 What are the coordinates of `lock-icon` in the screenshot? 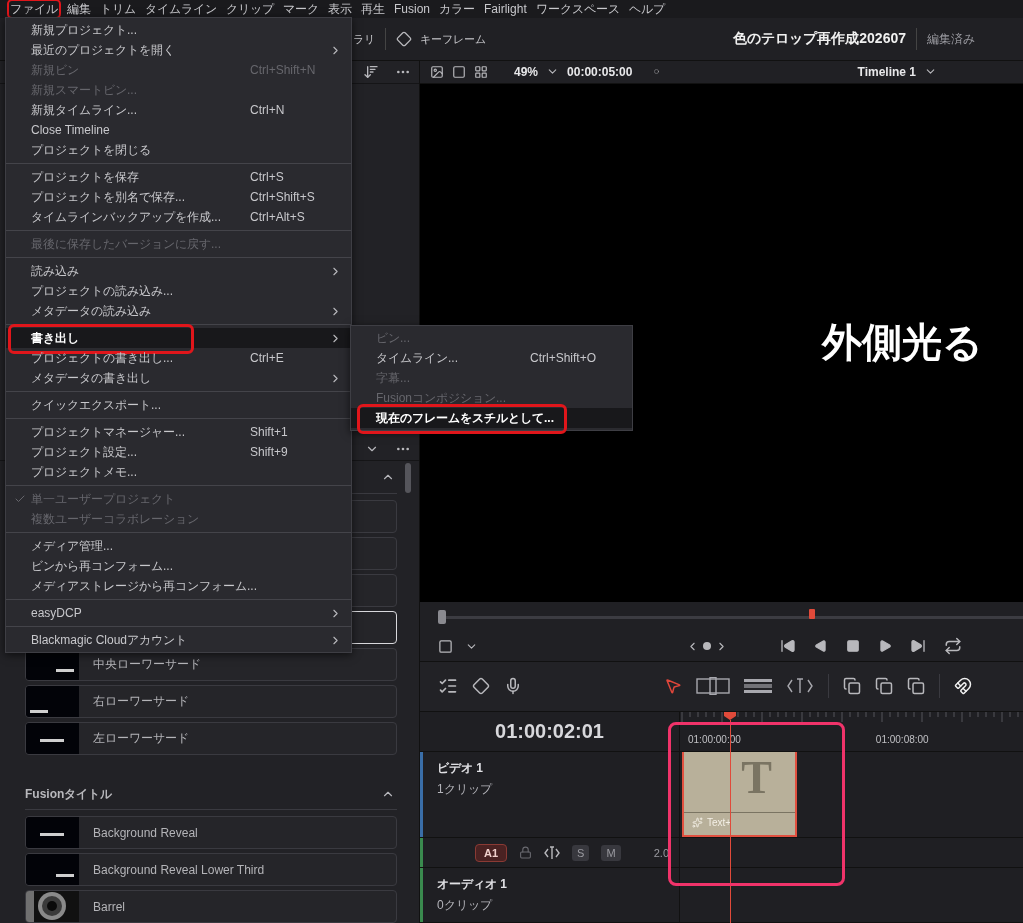 It's located at (526, 852).